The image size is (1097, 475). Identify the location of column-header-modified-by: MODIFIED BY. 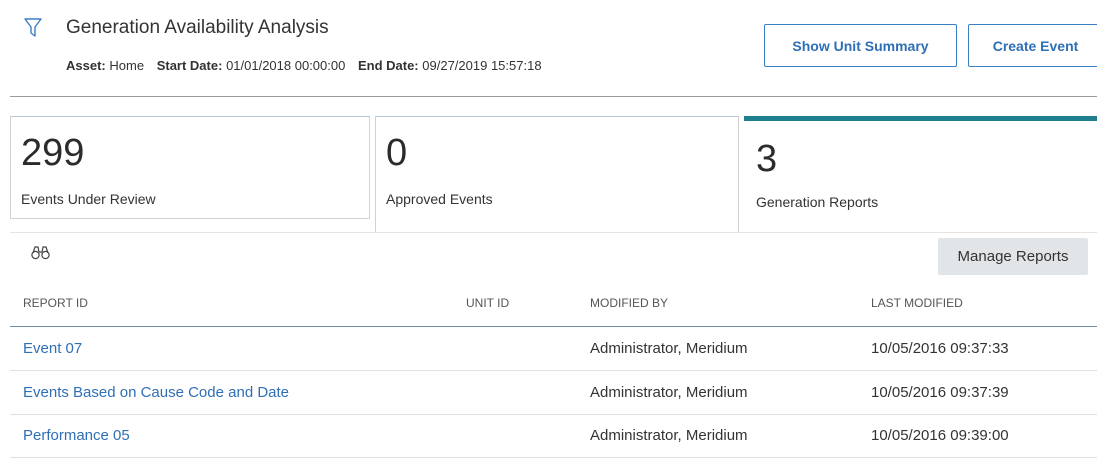
(629, 303).